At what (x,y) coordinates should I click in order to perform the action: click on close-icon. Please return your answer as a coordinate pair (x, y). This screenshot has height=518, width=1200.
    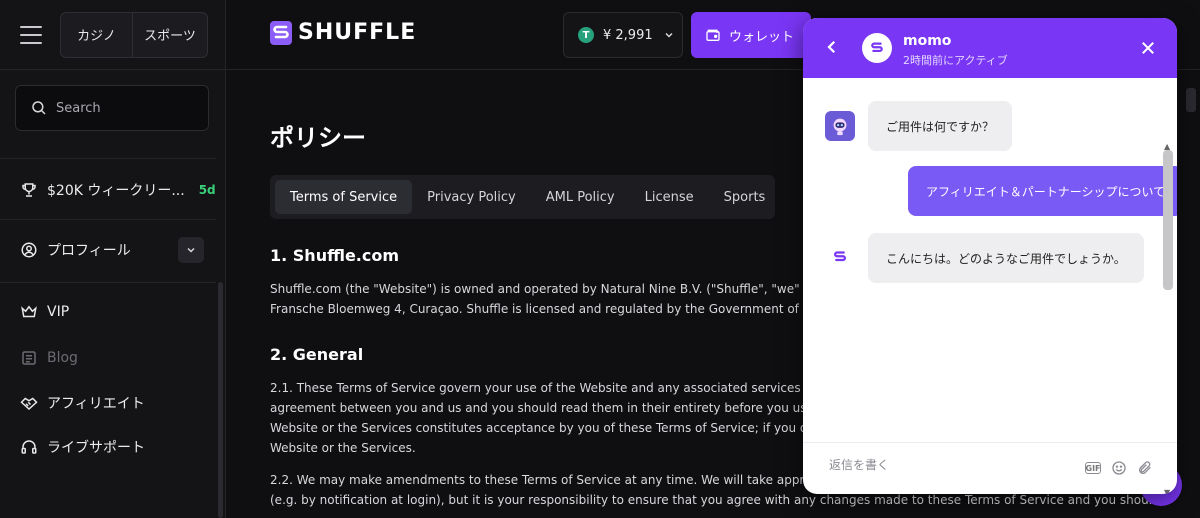
    Looking at the image, I should click on (1148, 48).